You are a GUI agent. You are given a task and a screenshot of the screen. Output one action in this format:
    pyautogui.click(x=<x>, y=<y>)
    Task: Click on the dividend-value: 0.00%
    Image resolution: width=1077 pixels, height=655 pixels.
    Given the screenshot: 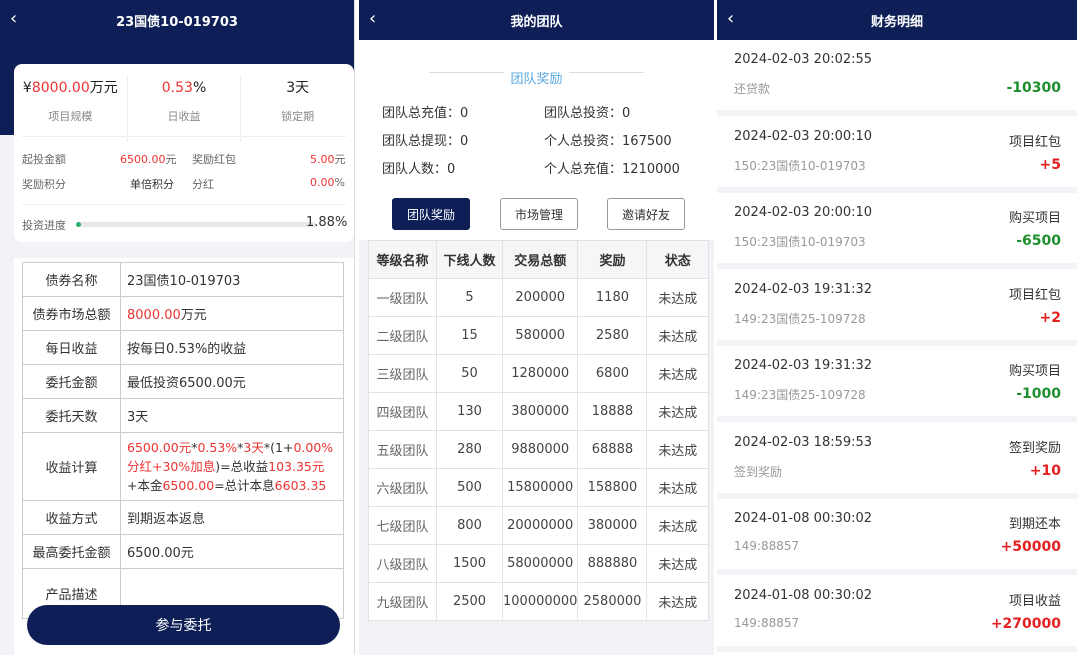 What is the action you would take?
    pyautogui.click(x=327, y=182)
    